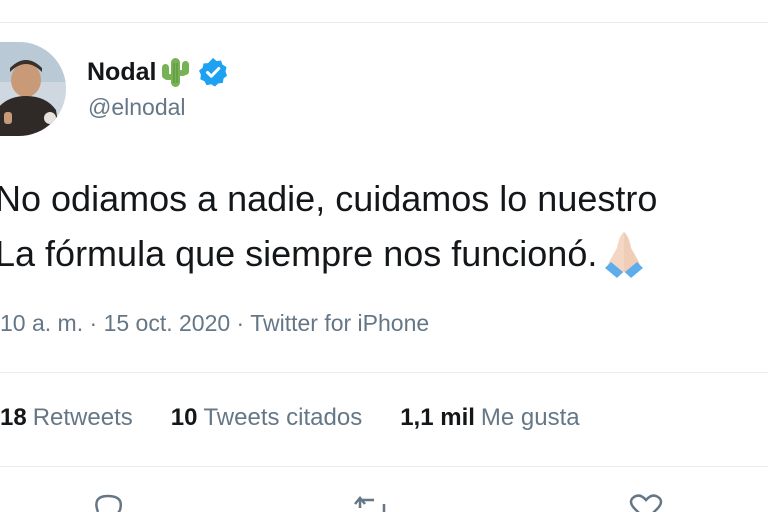 This screenshot has height=512, width=768. I want to click on like-icon, so click(646, 502).